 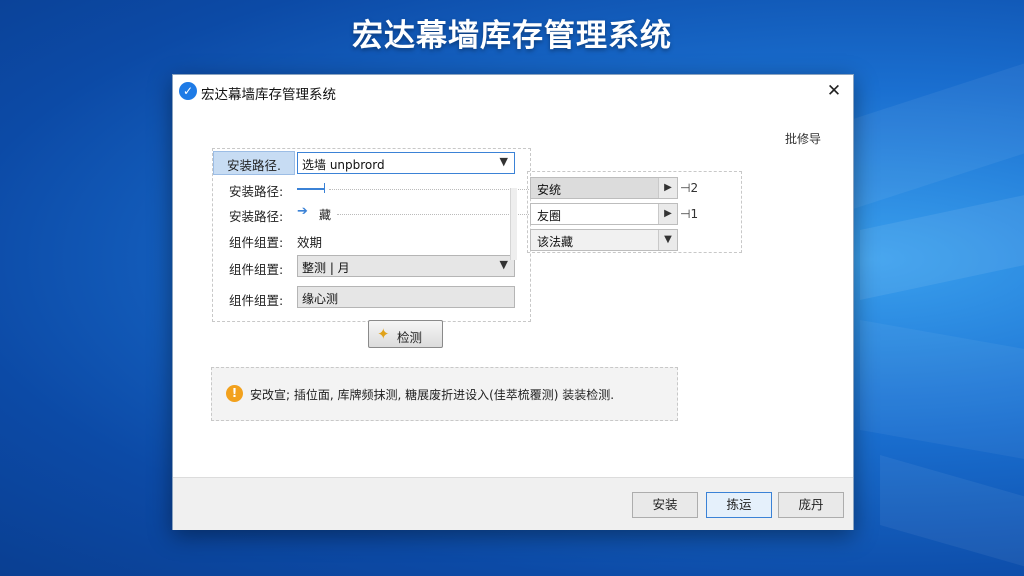 What do you see at coordinates (256, 191) in the screenshot?
I see `install-path-label-2: 安装路径:` at bounding box center [256, 191].